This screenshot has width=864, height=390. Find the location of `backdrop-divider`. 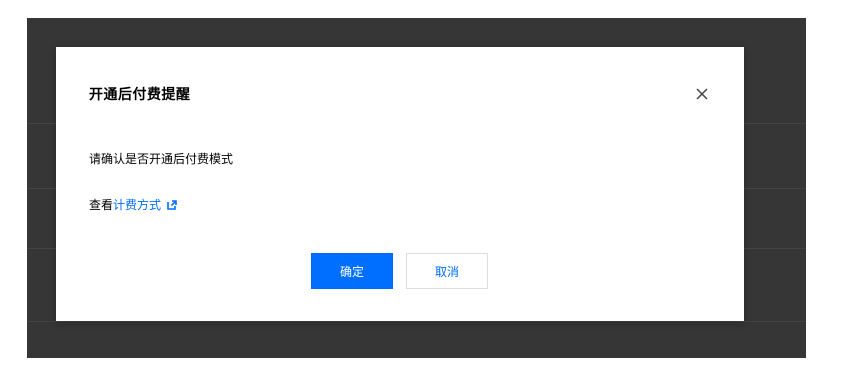

backdrop-divider is located at coordinates (416, 321).